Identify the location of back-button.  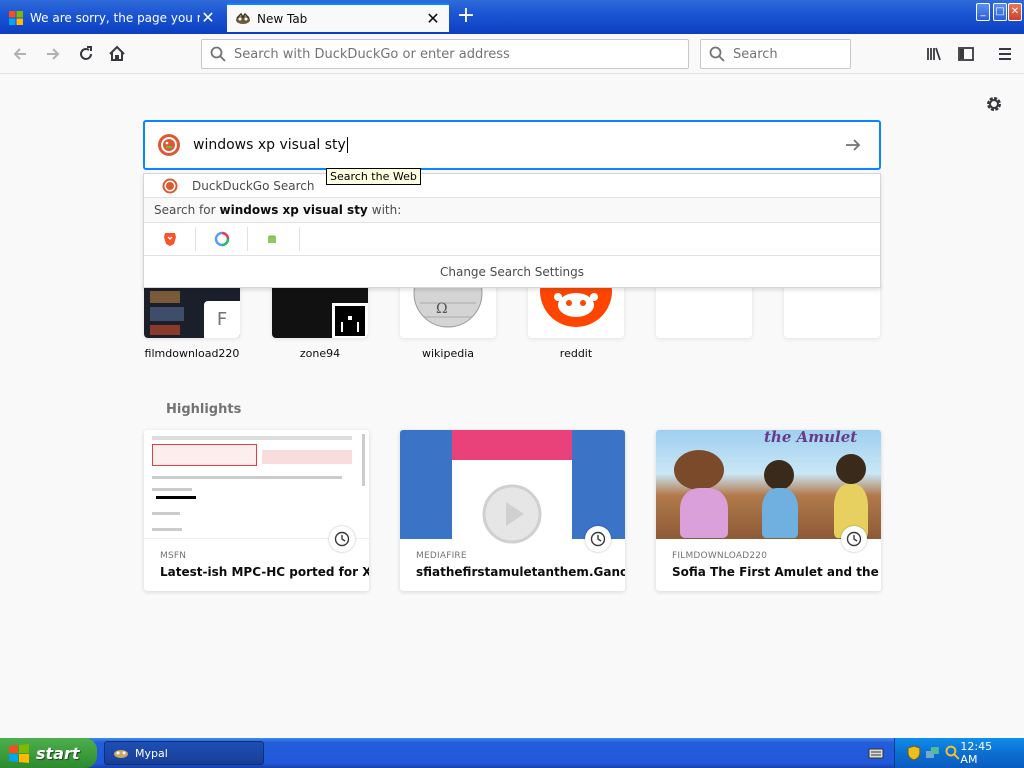
(20, 54).